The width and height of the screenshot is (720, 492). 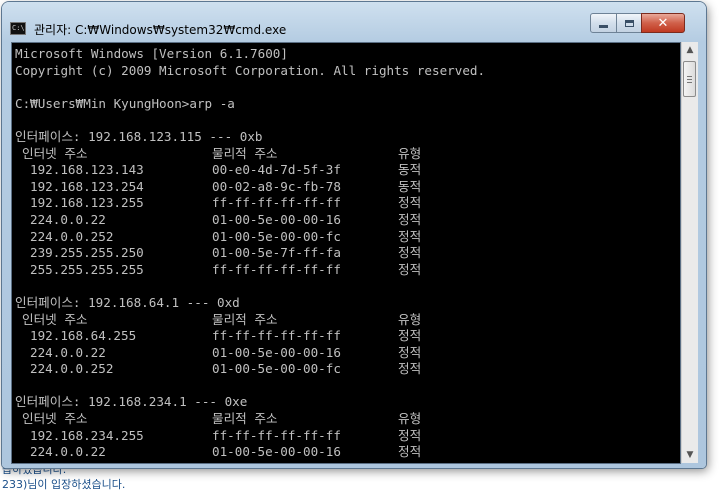 What do you see at coordinates (603, 26) in the screenshot?
I see `minimize-icon` at bounding box center [603, 26].